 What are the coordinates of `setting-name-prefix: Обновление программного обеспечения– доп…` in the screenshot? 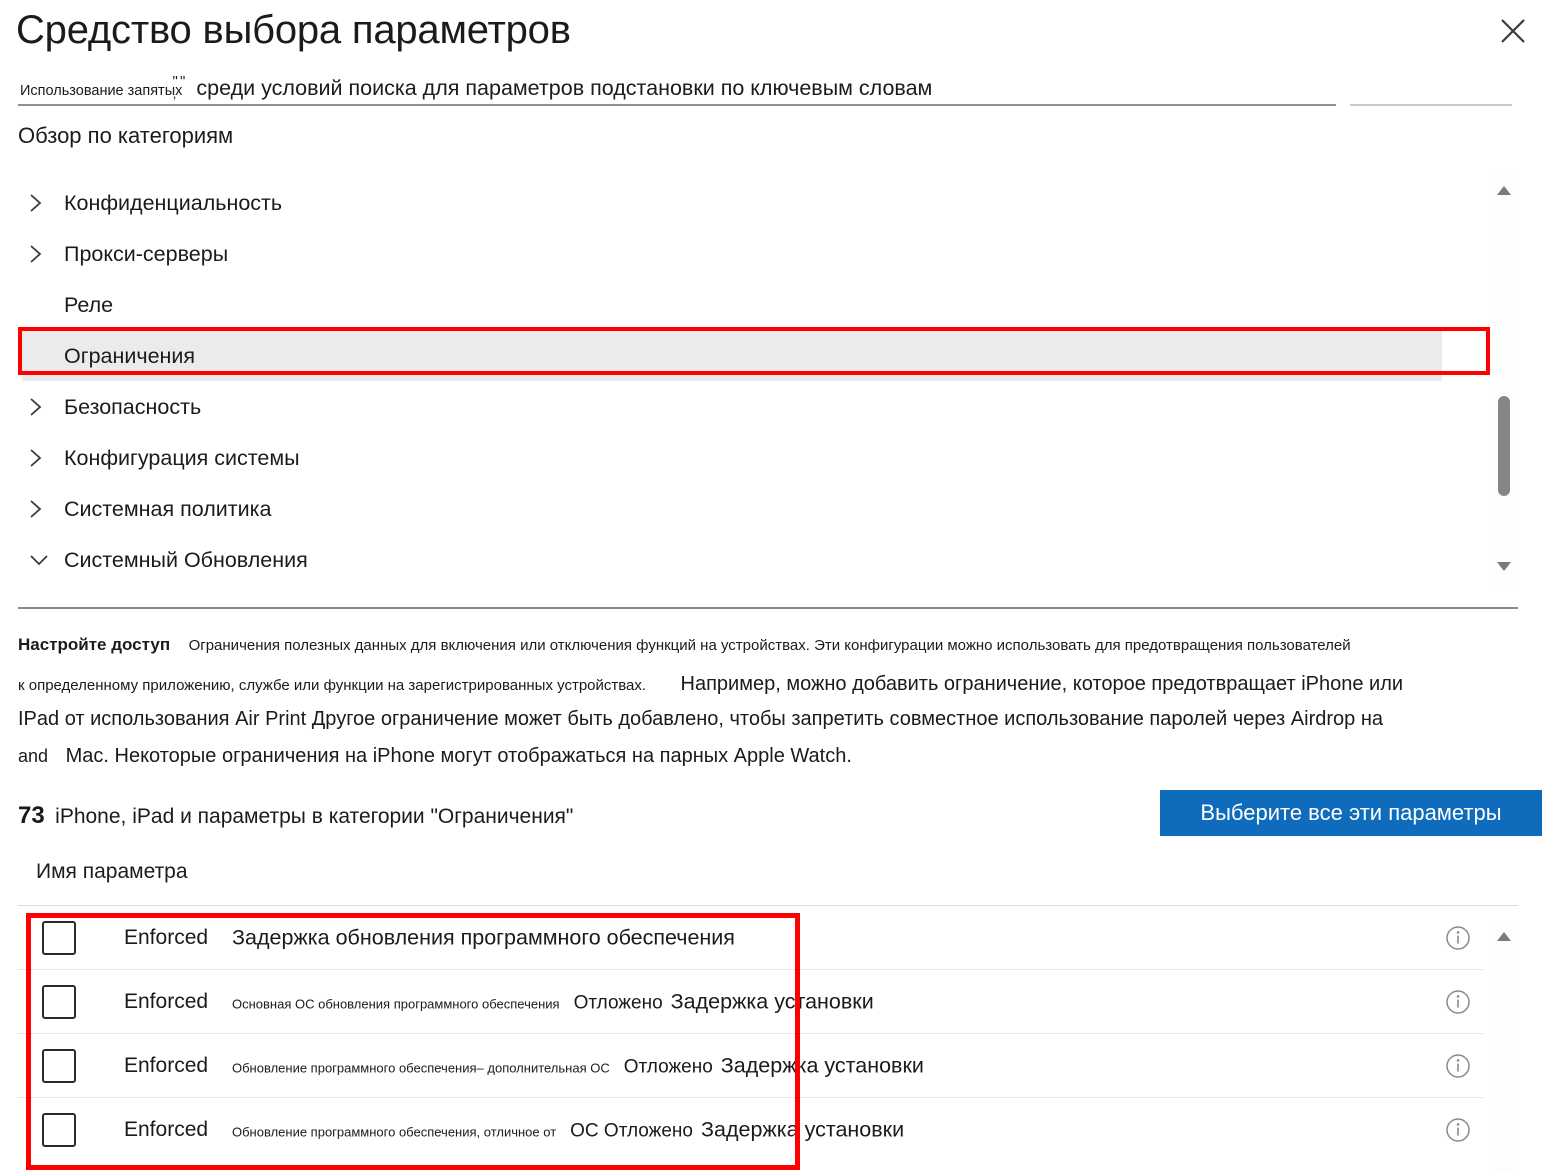 It's located at (421, 1067).